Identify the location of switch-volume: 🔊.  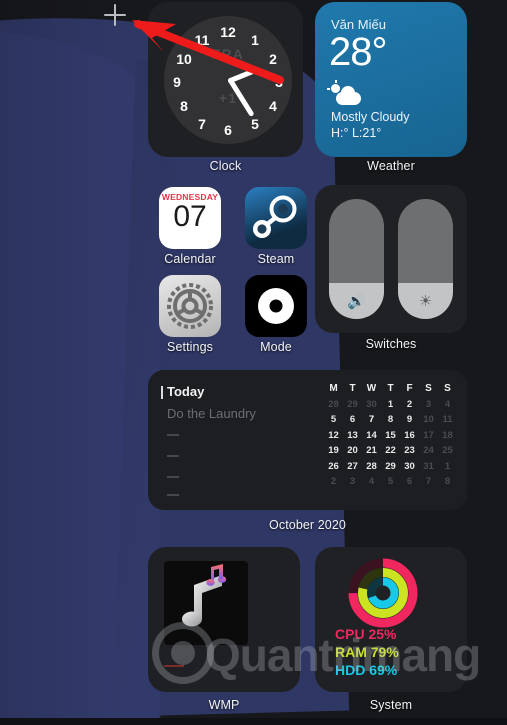
(356, 259).